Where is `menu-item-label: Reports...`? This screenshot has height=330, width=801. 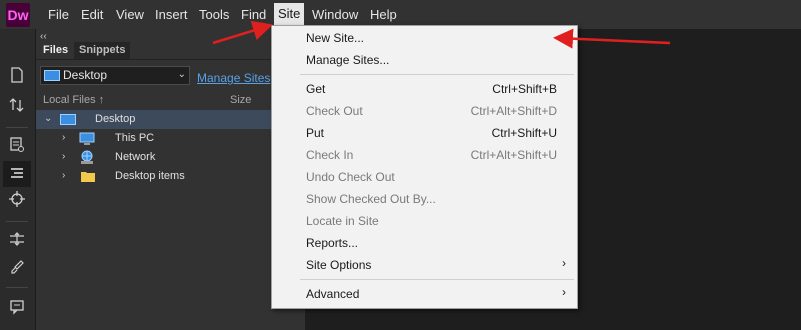 menu-item-label: Reports... is located at coordinates (332, 243).